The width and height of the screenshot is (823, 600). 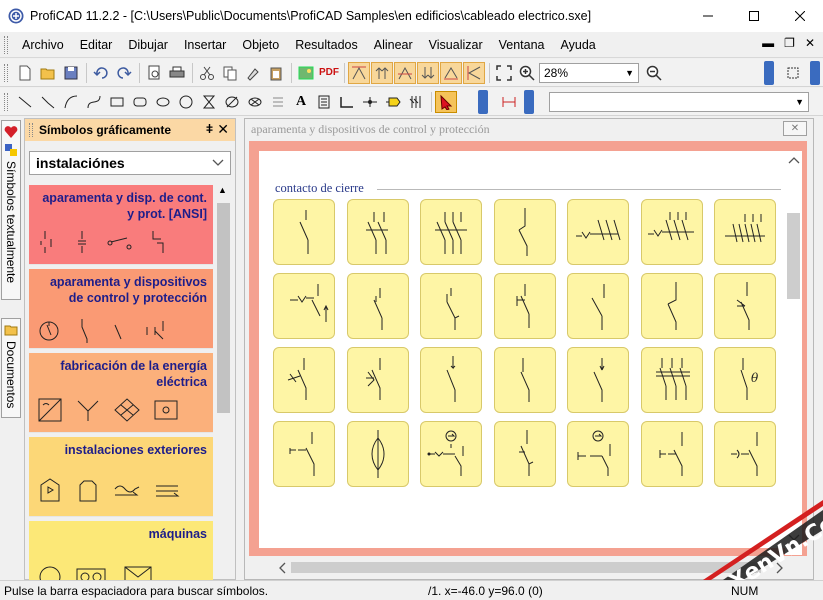 What do you see at coordinates (255, 102) in the screenshot?
I see `ellipse-cross-tool` at bounding box center [255, 102].